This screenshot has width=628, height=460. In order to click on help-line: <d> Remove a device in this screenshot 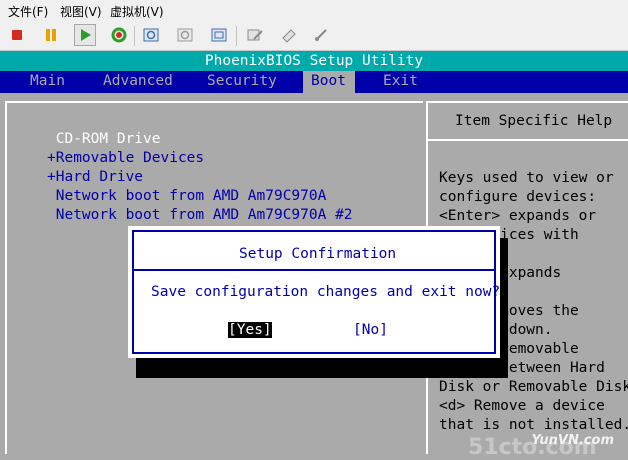, I will do `click(522, 406)`.